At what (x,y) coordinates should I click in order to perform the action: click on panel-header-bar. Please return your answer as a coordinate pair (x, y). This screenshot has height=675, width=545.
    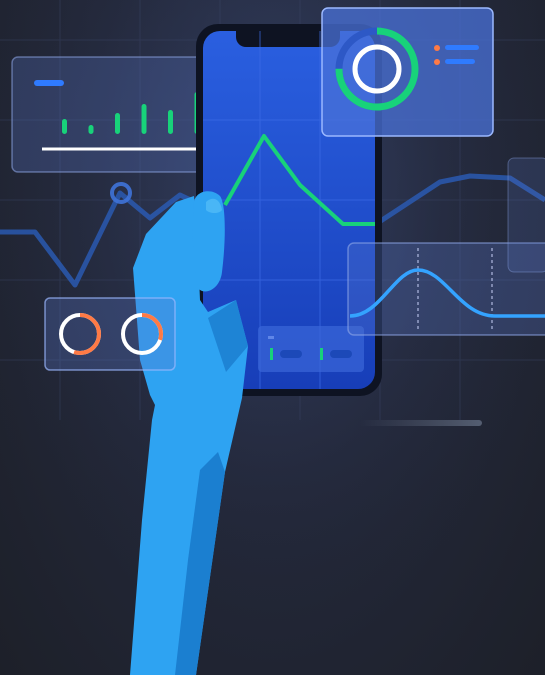
    Looking at the image, I should click on (49, 83).